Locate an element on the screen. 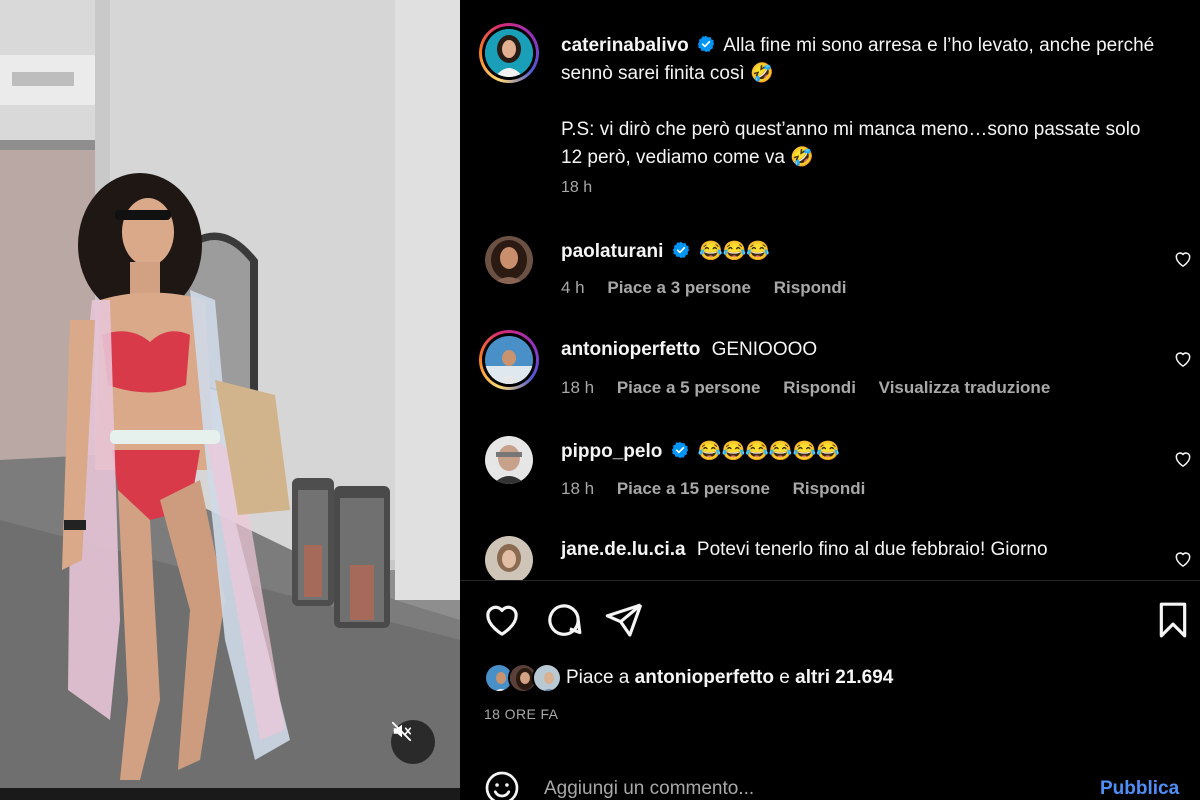  comment-icon is located at coordinates (564, 620).